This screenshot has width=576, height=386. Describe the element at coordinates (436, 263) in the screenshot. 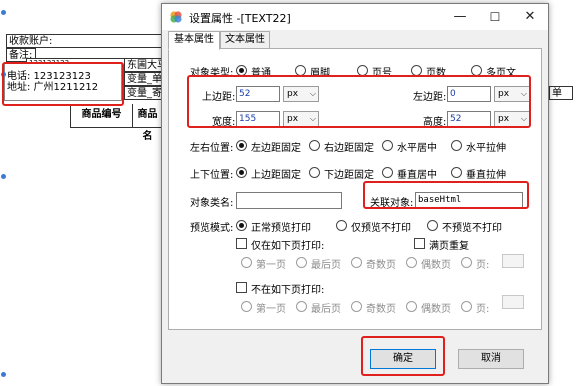

I see `print-only-option-even: 偶数页` at that location.